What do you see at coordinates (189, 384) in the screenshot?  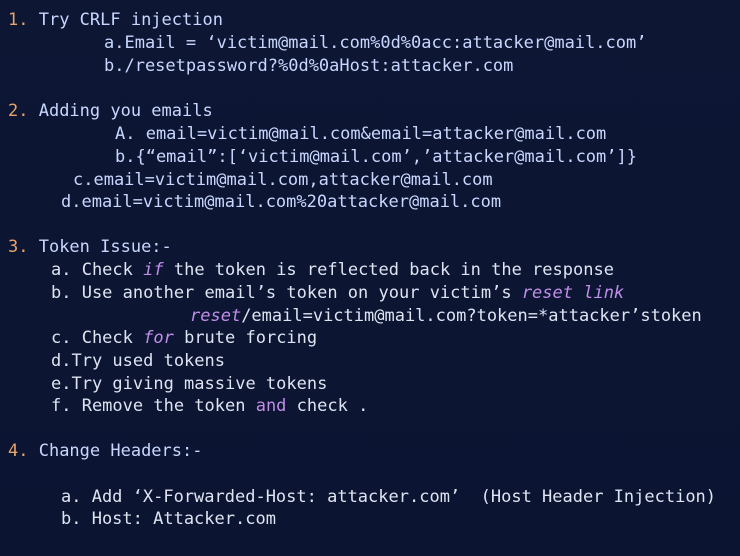 I see `section-3-item-e: e.Try giving massive tokens` at bounding box center [189, 384].